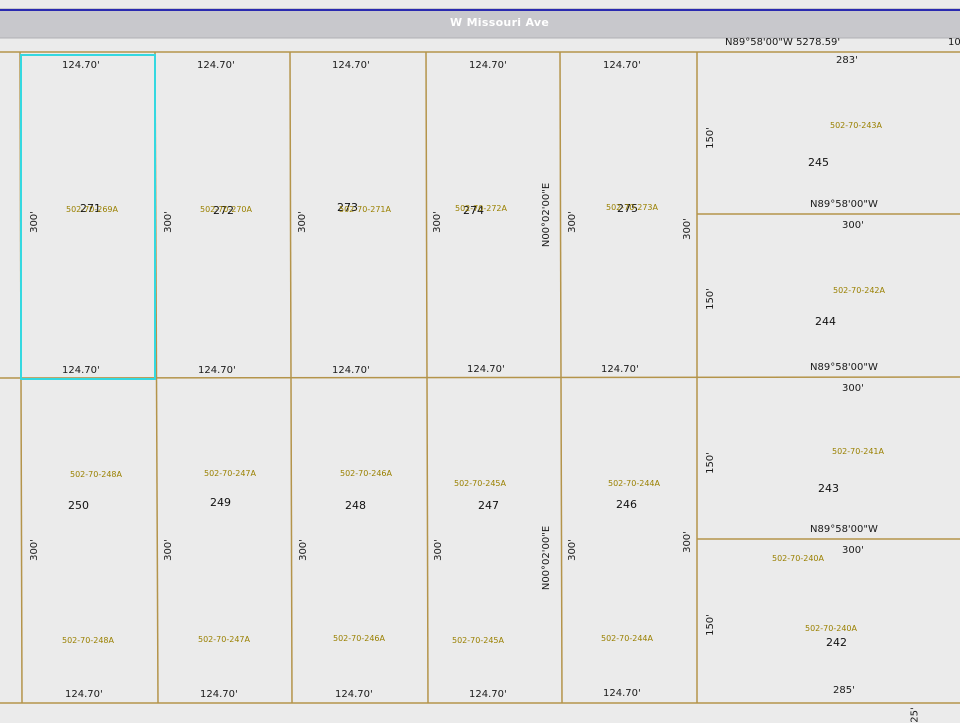  I want to click on parcel-apn-secondary: 502-70-244A, so click(627, 638).